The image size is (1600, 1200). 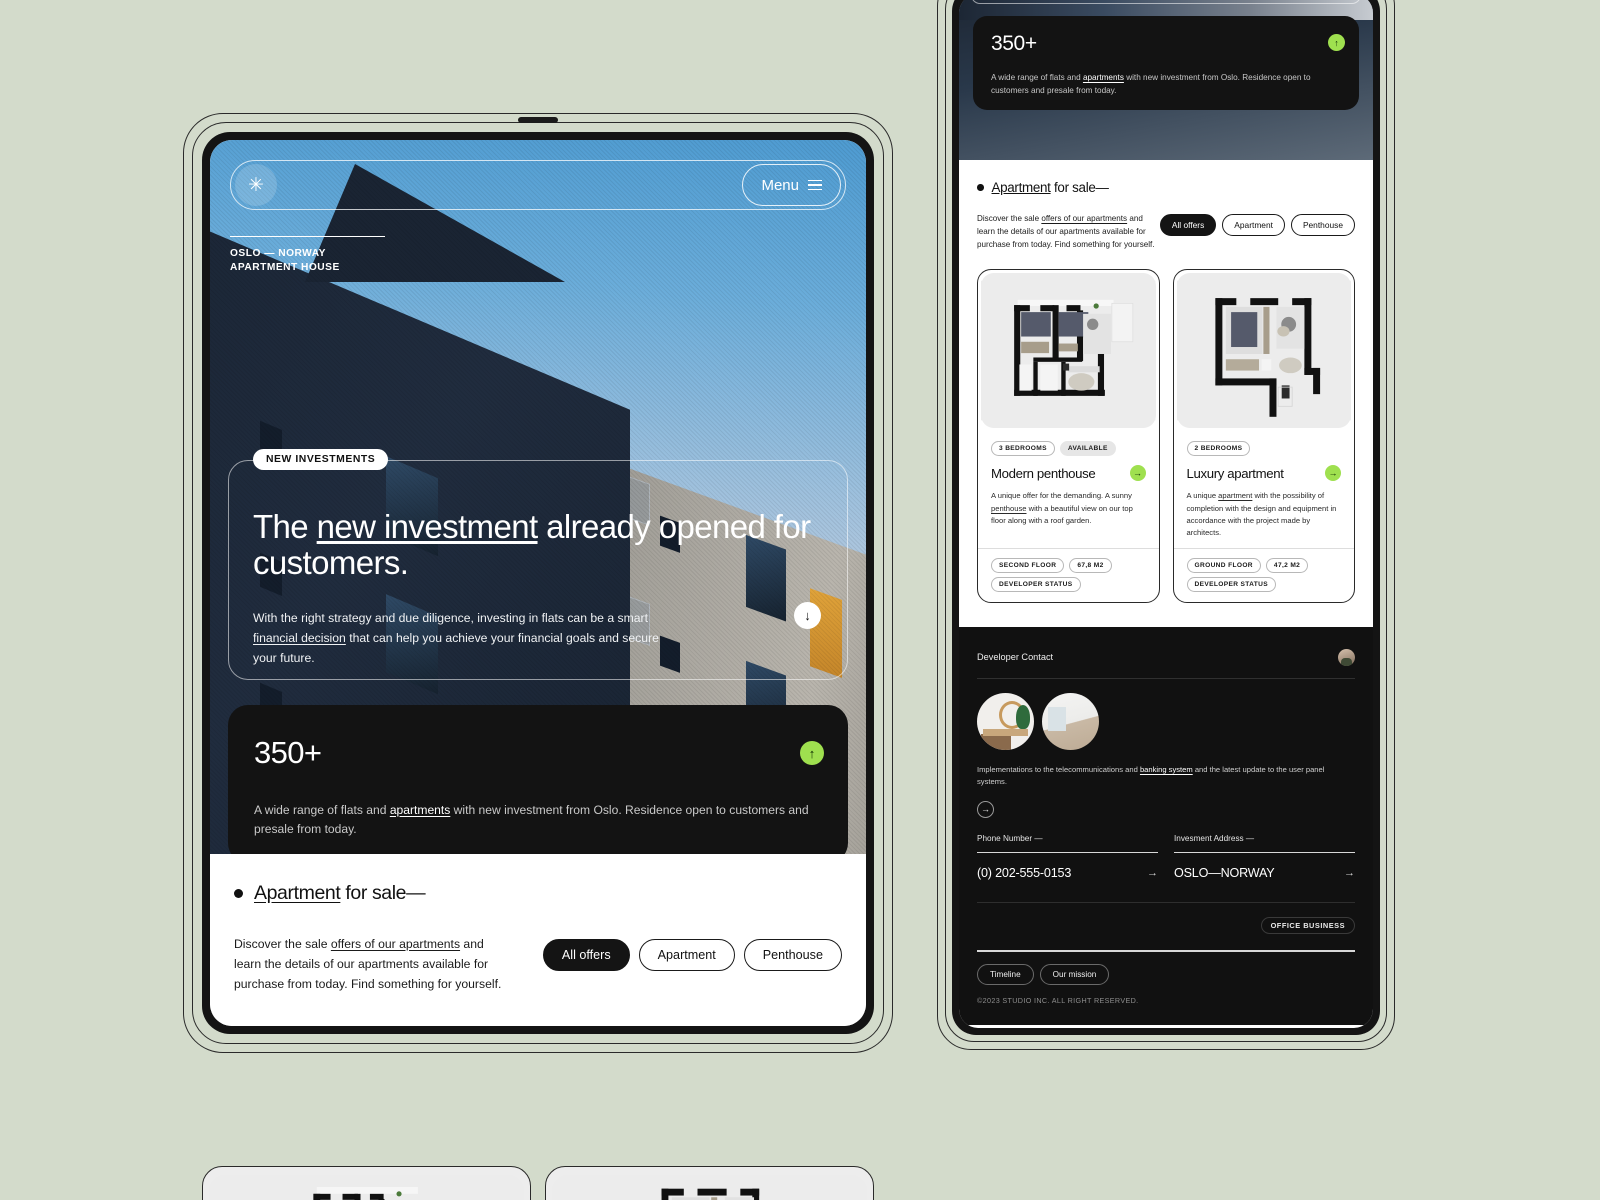 I want to click on filter-chip-all-offers: All offers, so click(x=586, y=955).